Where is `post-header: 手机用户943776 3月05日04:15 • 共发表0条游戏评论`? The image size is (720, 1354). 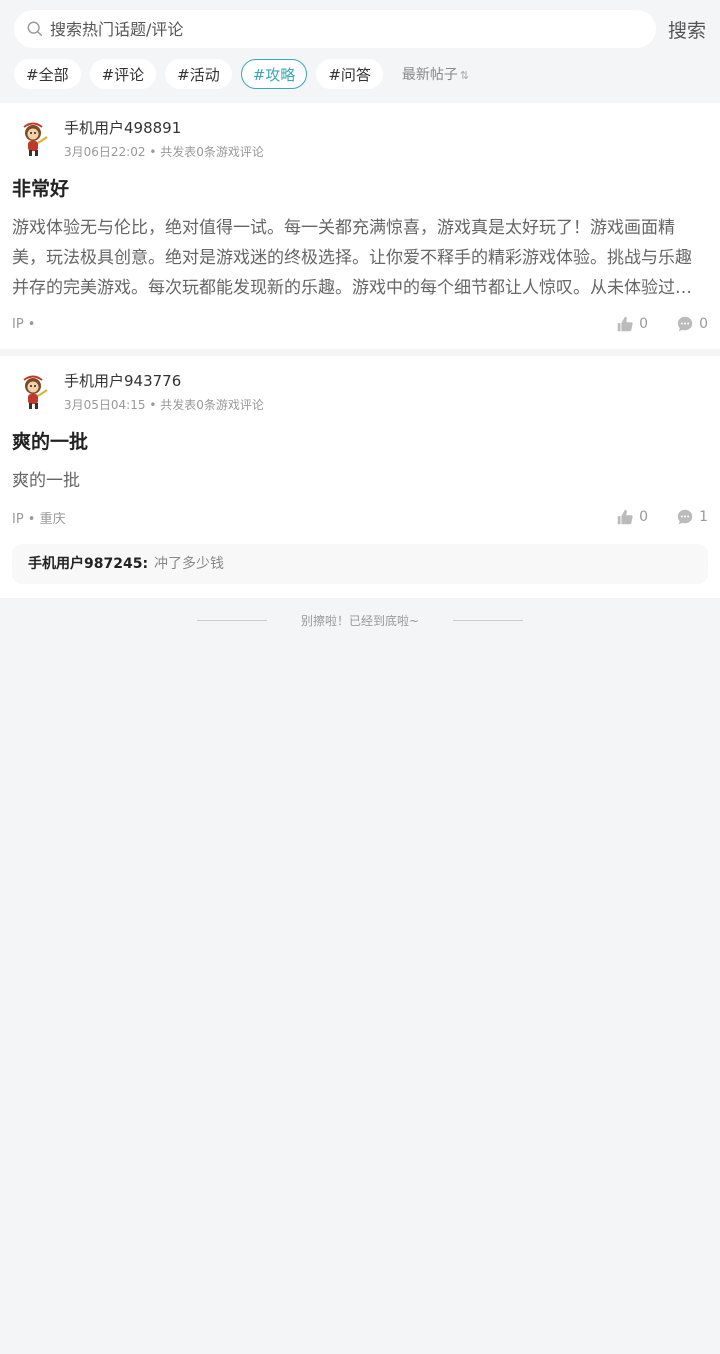 post-header: 手机用户943776 3月05日04:15 • 共发表0条游戏评论 is located at coordinates (360, 392).